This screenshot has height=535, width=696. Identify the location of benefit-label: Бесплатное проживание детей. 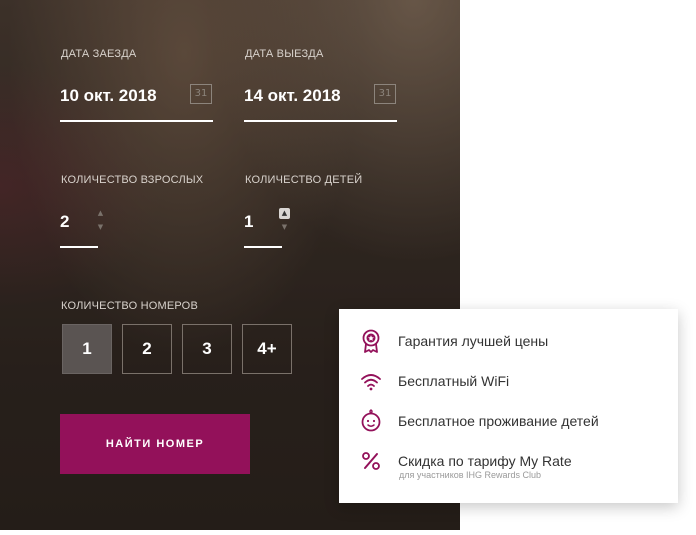
(498, 421).